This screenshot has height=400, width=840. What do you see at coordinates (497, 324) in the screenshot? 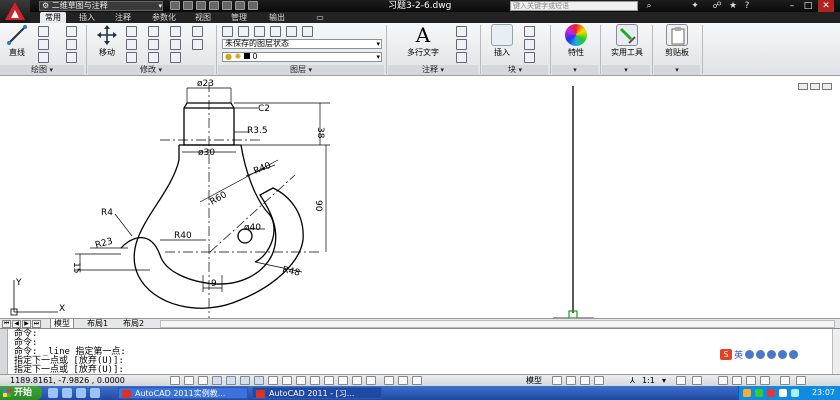
I see `horizontal-scrollbar` at bounding box center [497, 324].